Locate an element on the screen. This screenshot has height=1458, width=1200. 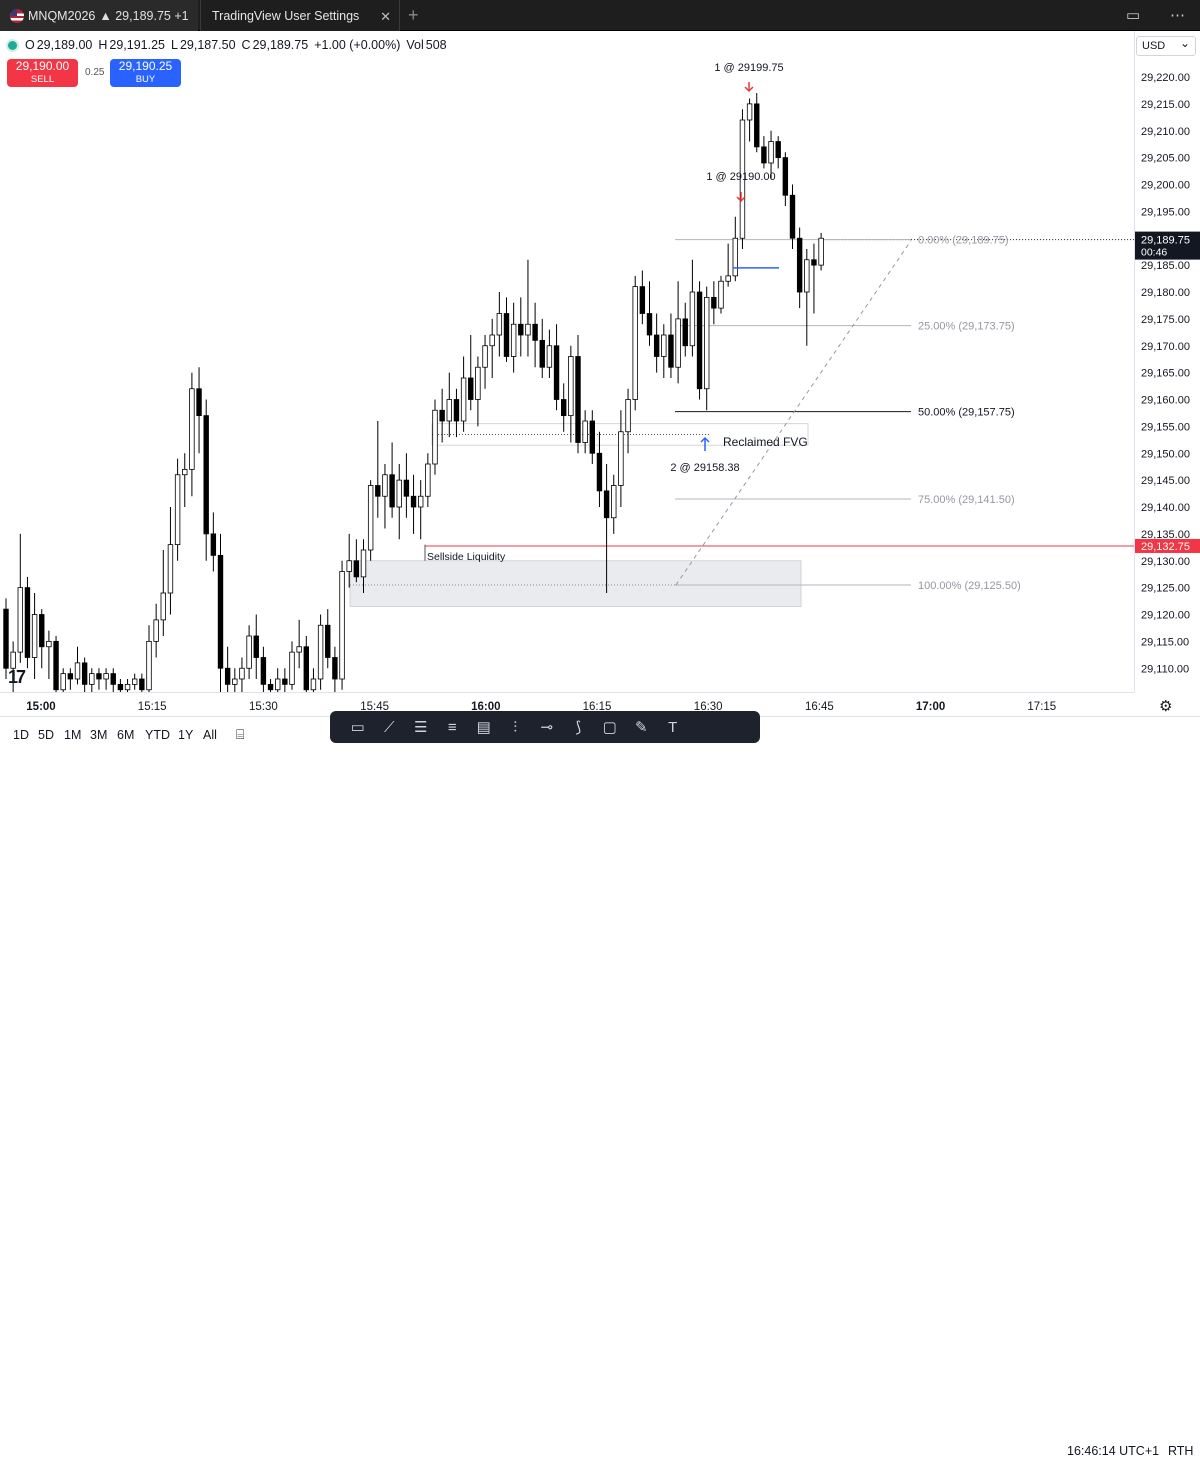
range-1m: 1M is located at coordinates (72, 735).